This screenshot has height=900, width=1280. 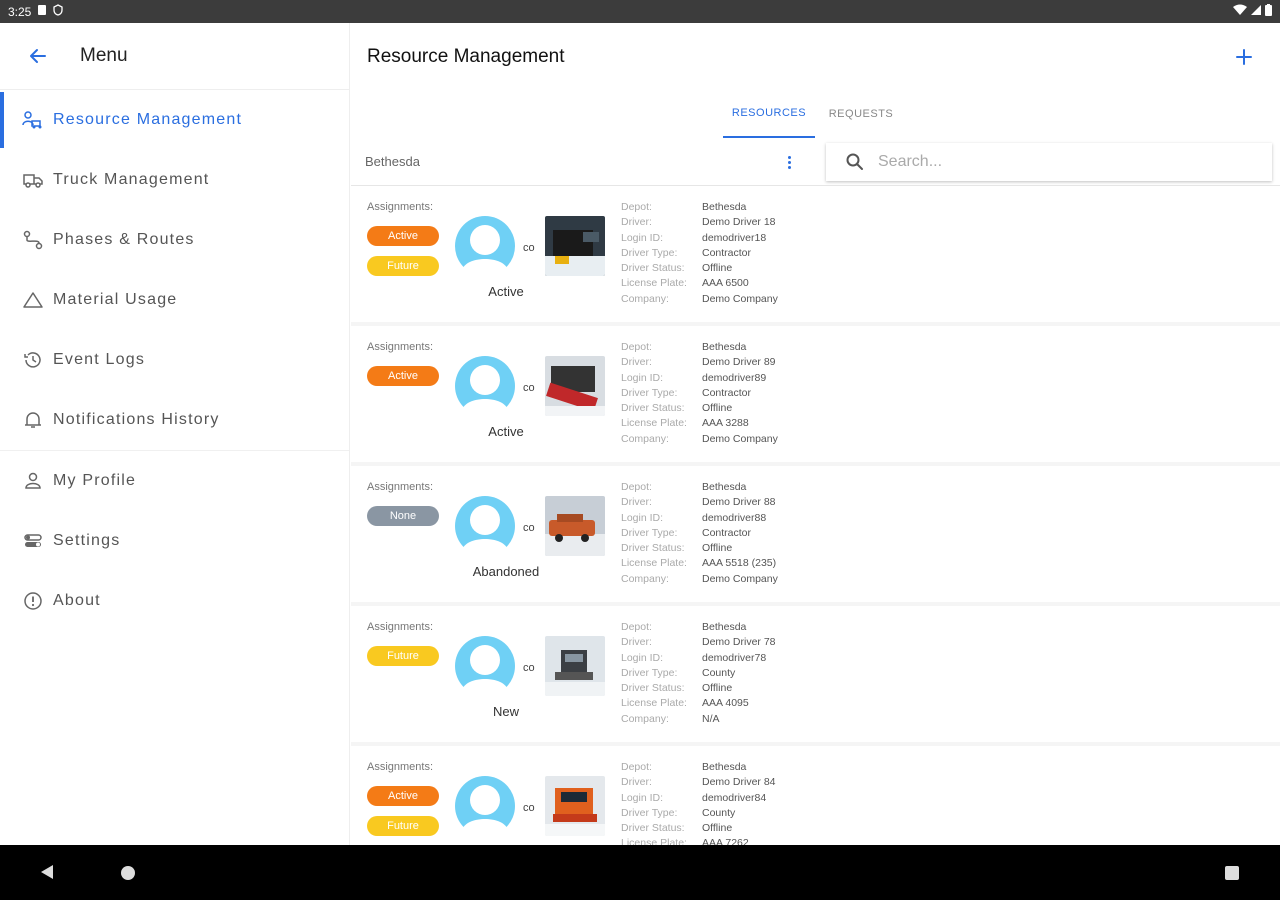 I want to click on sidebar-item-about: About, so click(x=174, y=601).